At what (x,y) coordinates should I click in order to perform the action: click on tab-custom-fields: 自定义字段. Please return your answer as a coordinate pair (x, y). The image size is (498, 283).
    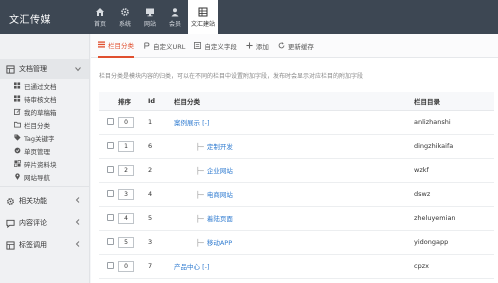
    Looking at the image, I should click on (215, 46).